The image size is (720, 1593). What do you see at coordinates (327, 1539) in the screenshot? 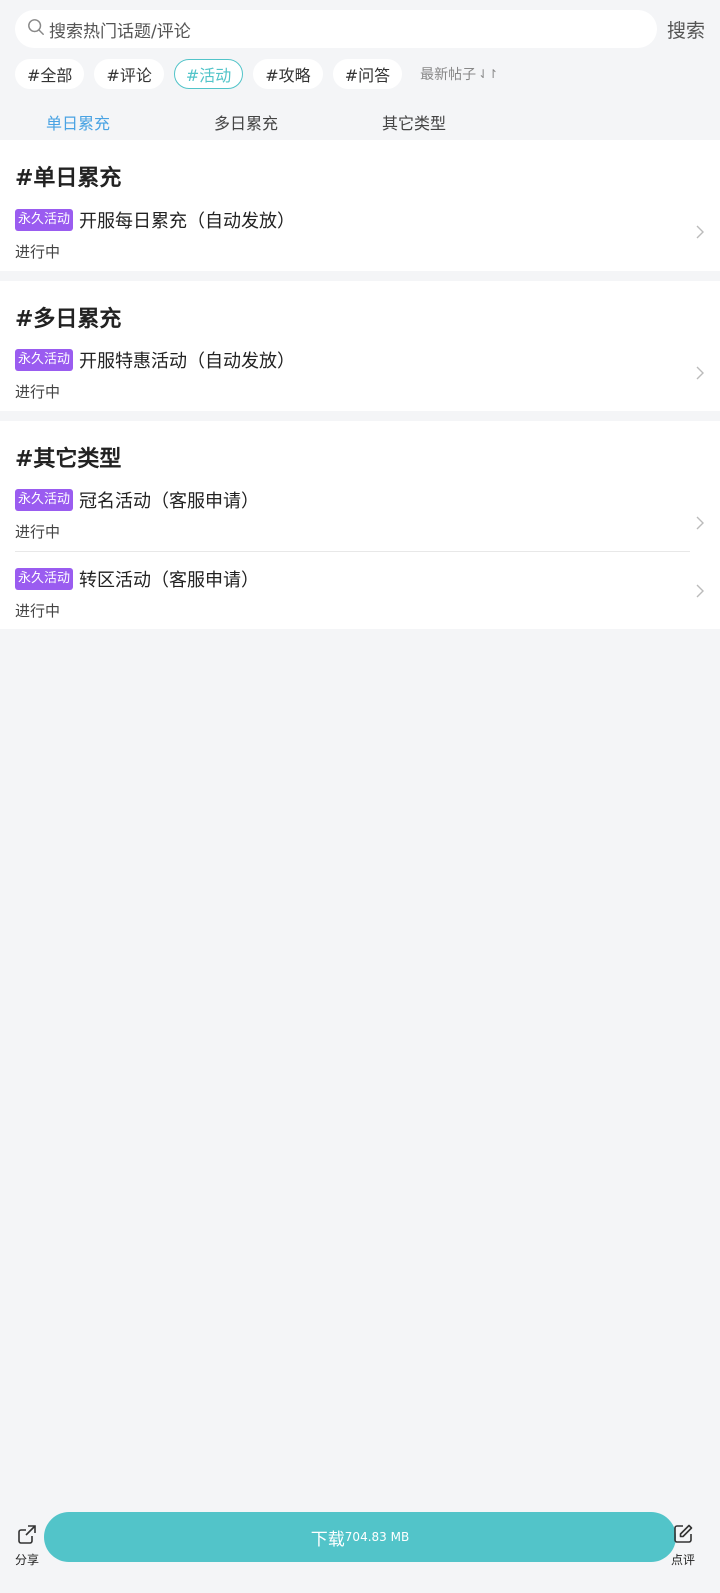
I see `download-label: 下载` at bounding box center [327, 1539].